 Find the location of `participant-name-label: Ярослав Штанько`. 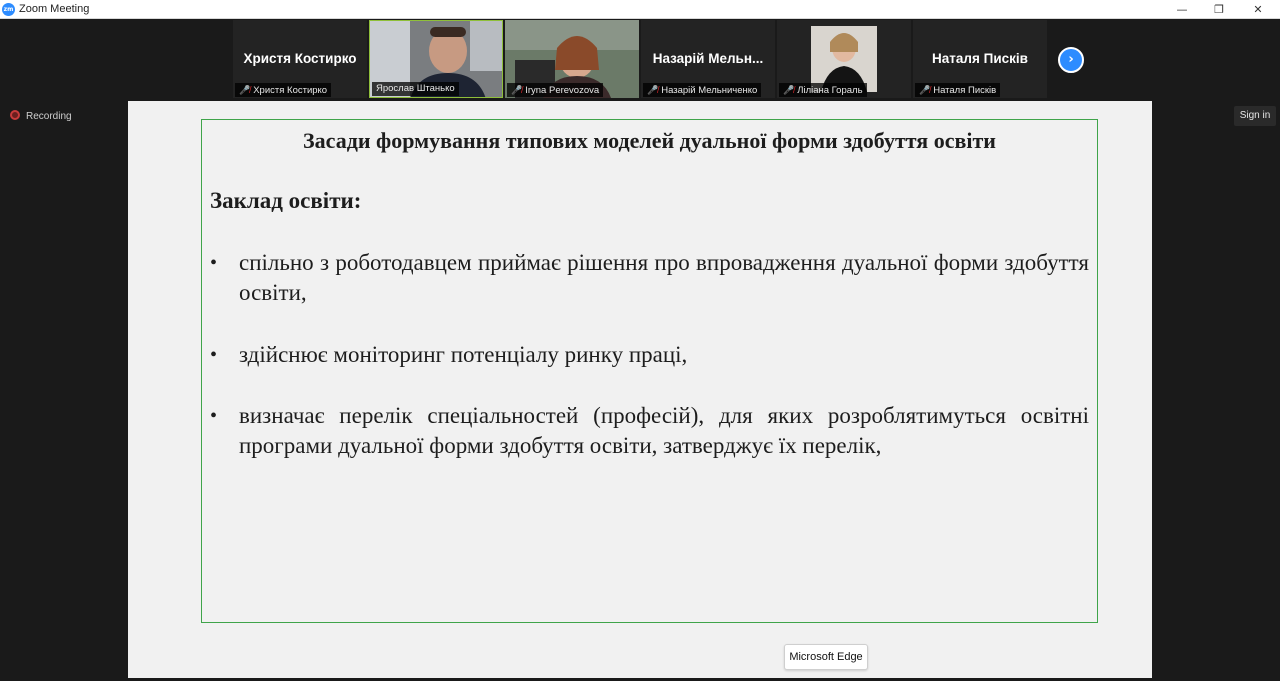

participant-name-label: Ярослав Штанько is located at coordinates (415, 89).